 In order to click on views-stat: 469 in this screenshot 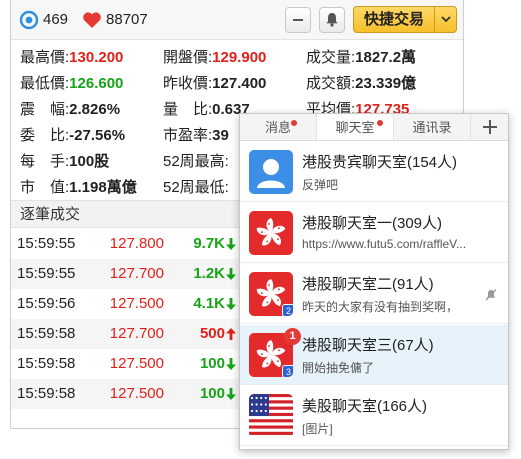, I will do `click(43, 20)`.